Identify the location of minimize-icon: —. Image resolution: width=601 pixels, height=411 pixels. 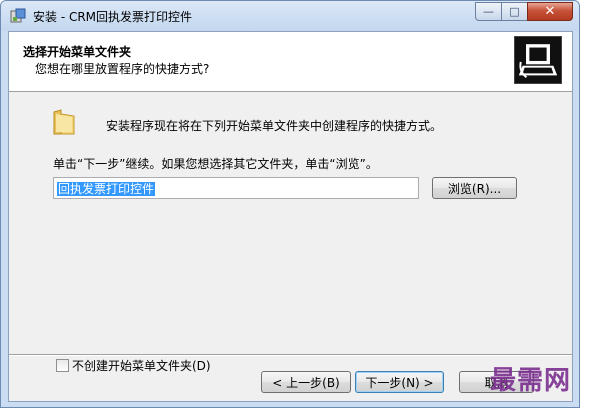
(488, 11).